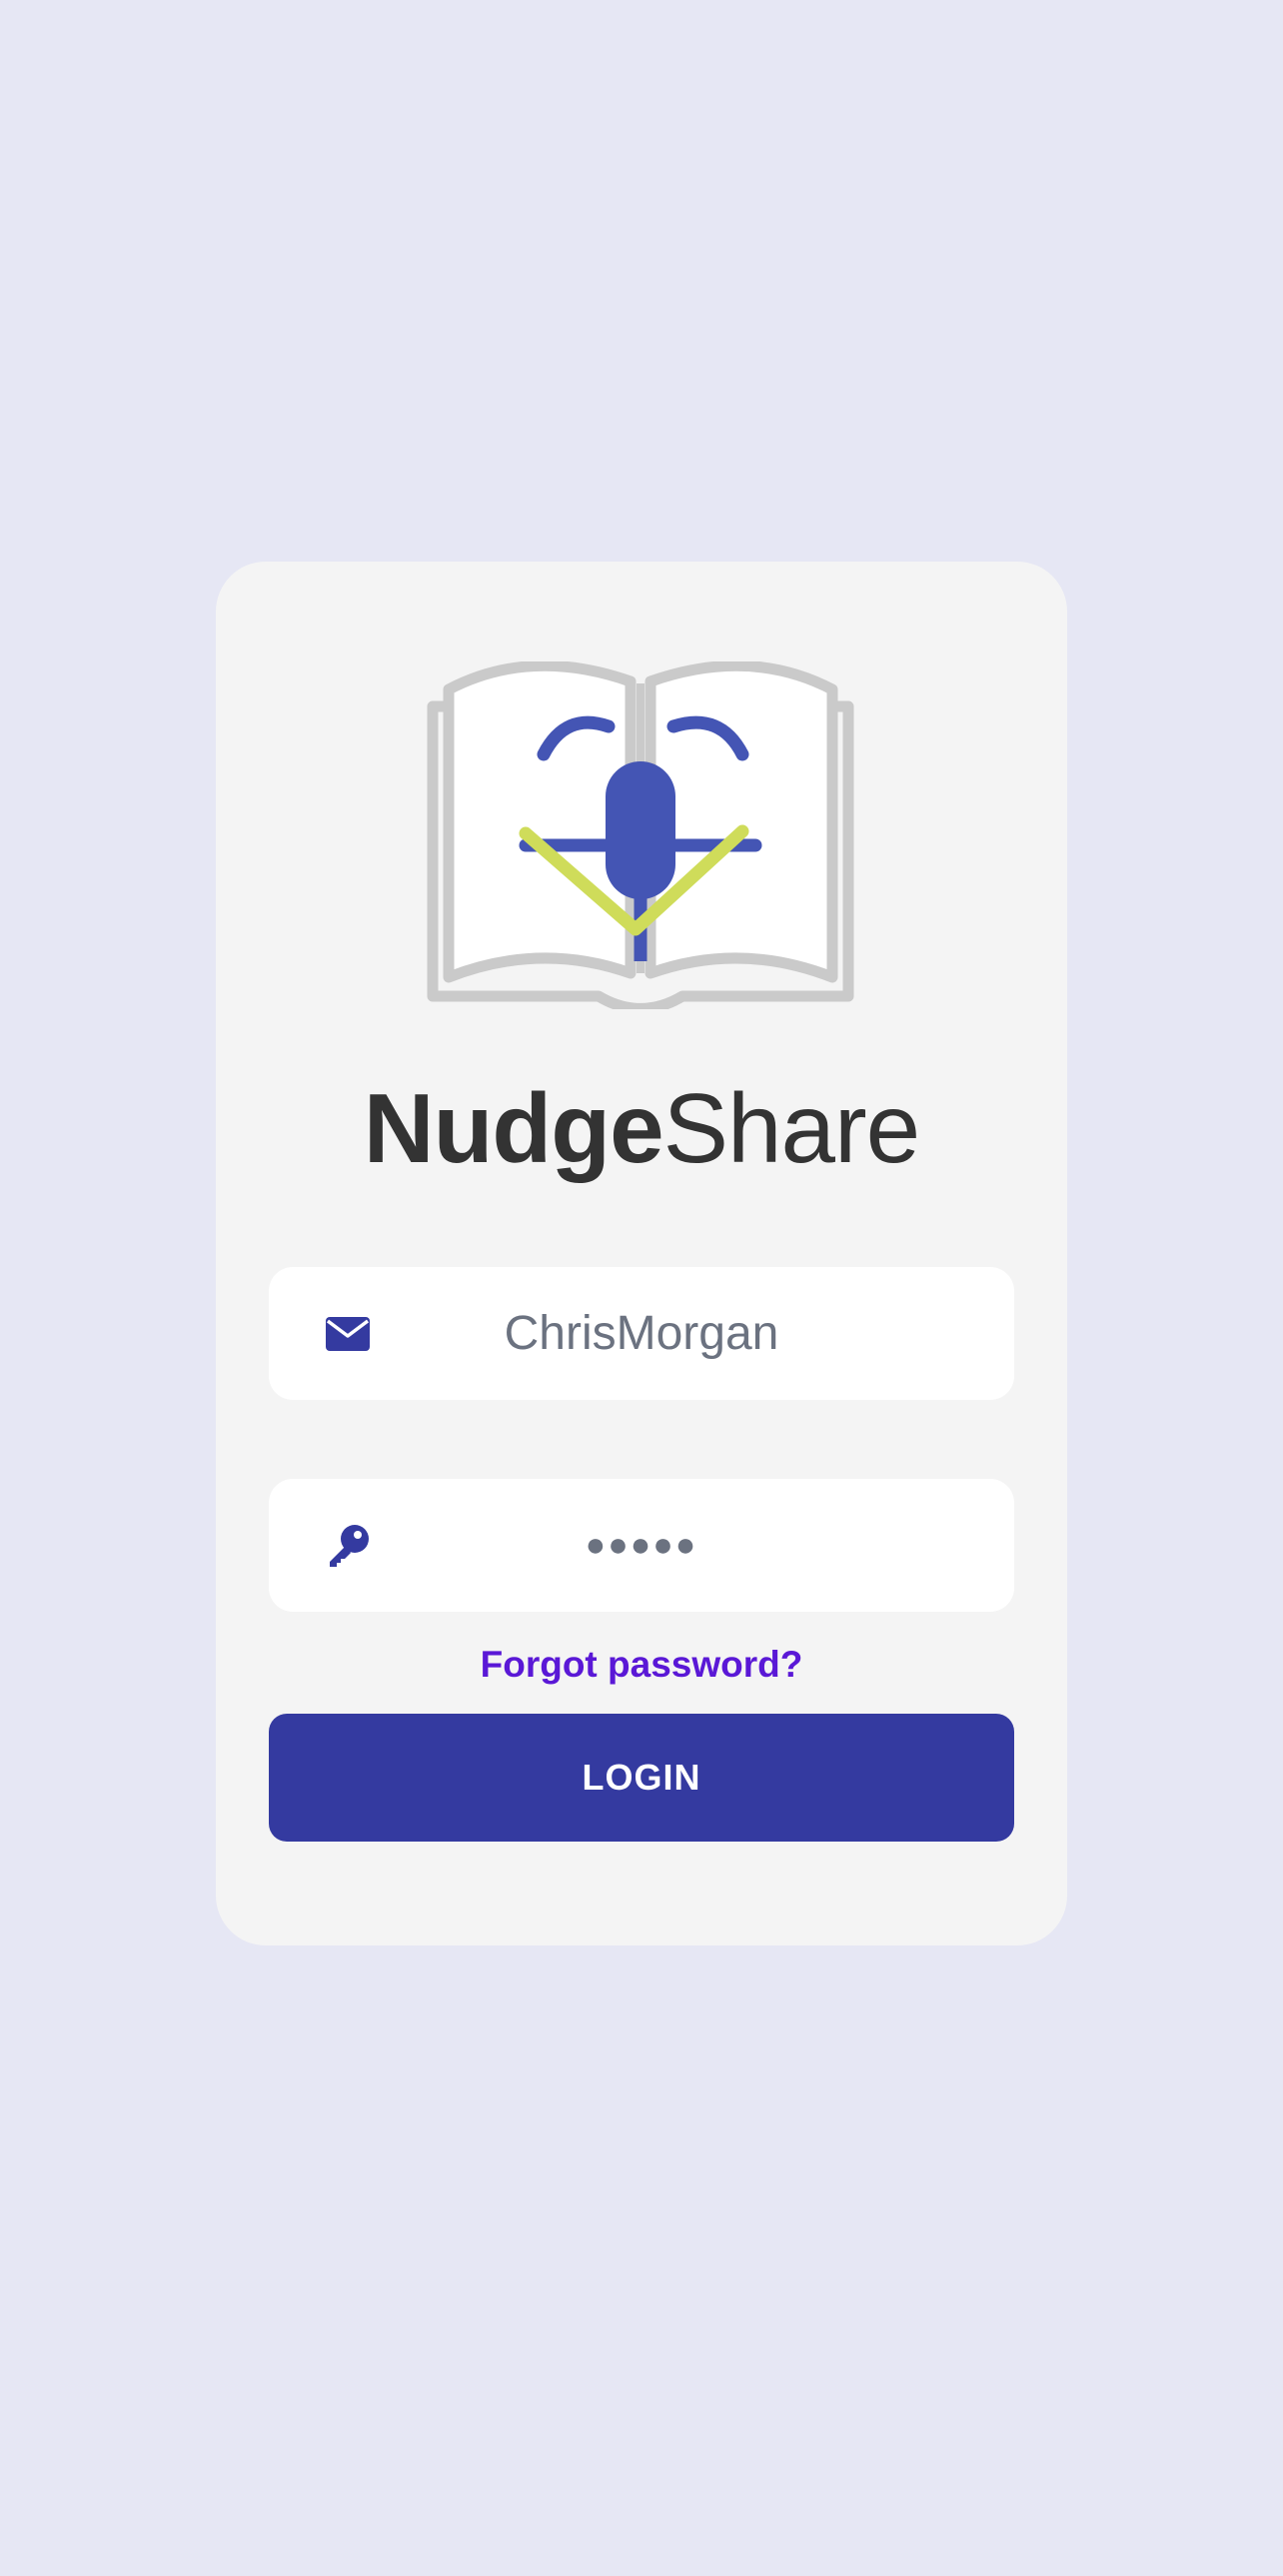 Image resolution: width=1283 pixels, height=2576 pixels. I want to click on login-button: LOGIN, so click(641, 1778).